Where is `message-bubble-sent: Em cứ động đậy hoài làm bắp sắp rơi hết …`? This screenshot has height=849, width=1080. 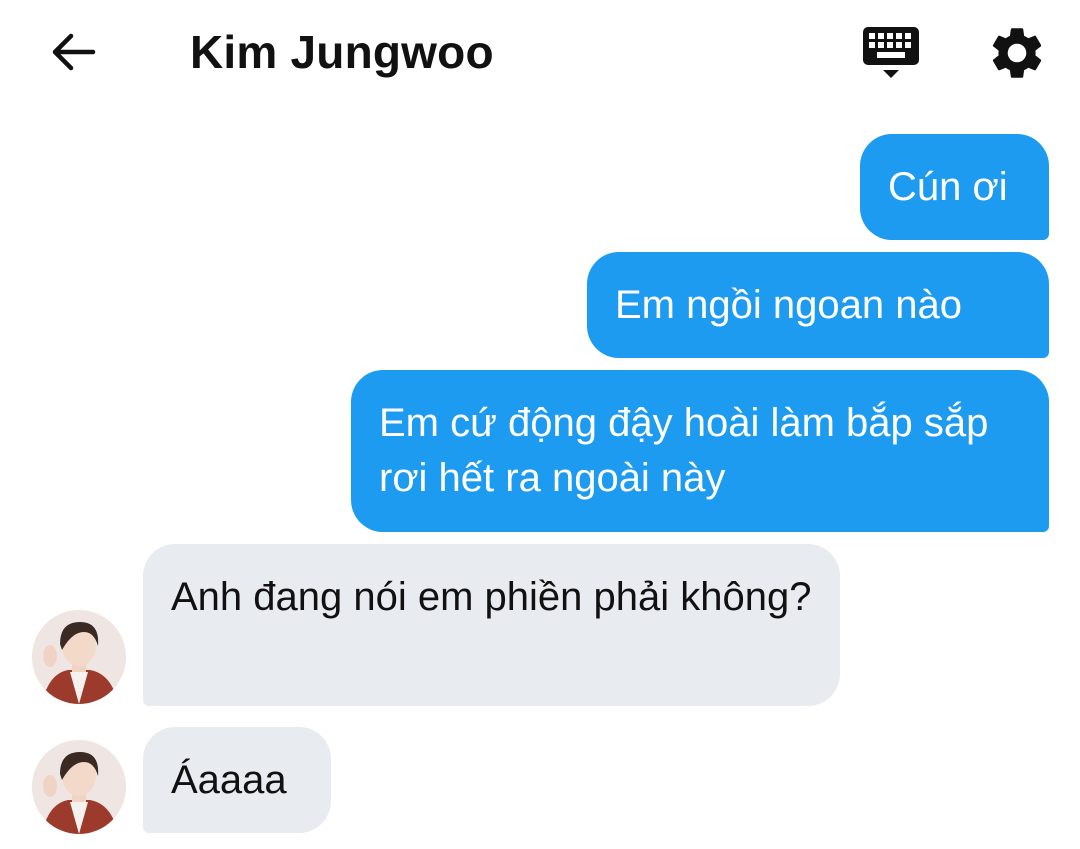
message-bubble-sent: Em cứ động đậy hoài làm bắp sắp rơi hết … is located at coordinates (700, 451).